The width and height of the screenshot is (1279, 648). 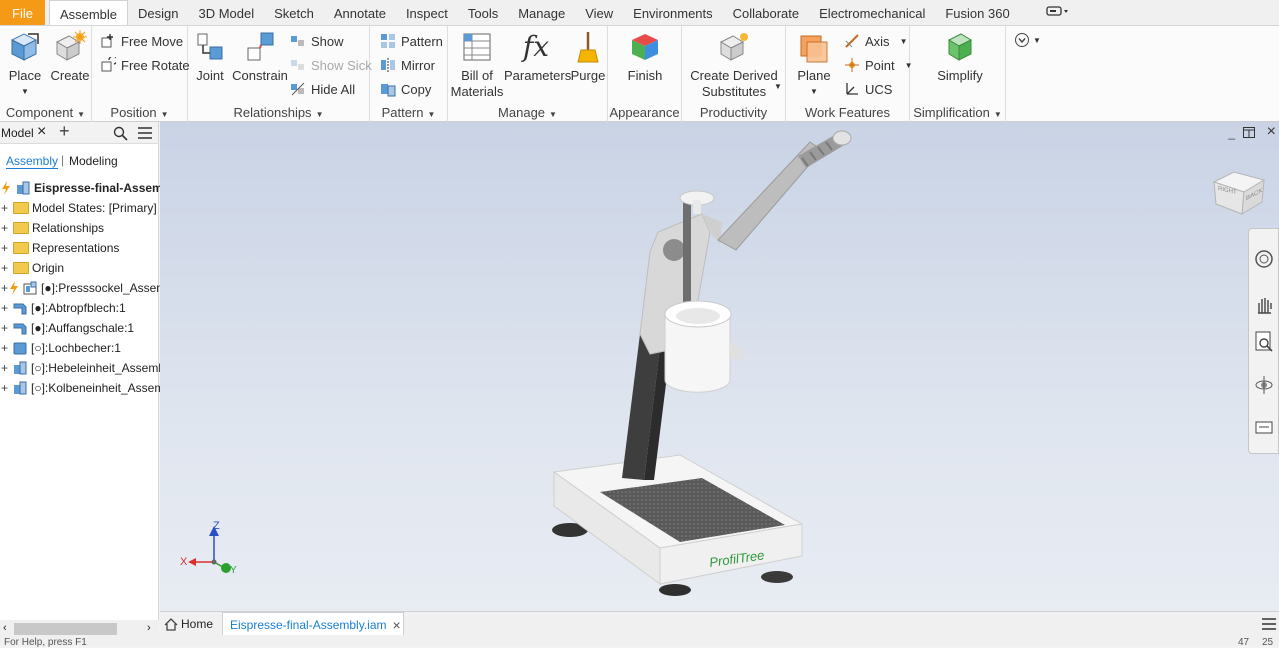 What do you see at coordinates (1264, 342) in the screenshot?
I see `zoom-icon` at bounding box center [1264, 342].